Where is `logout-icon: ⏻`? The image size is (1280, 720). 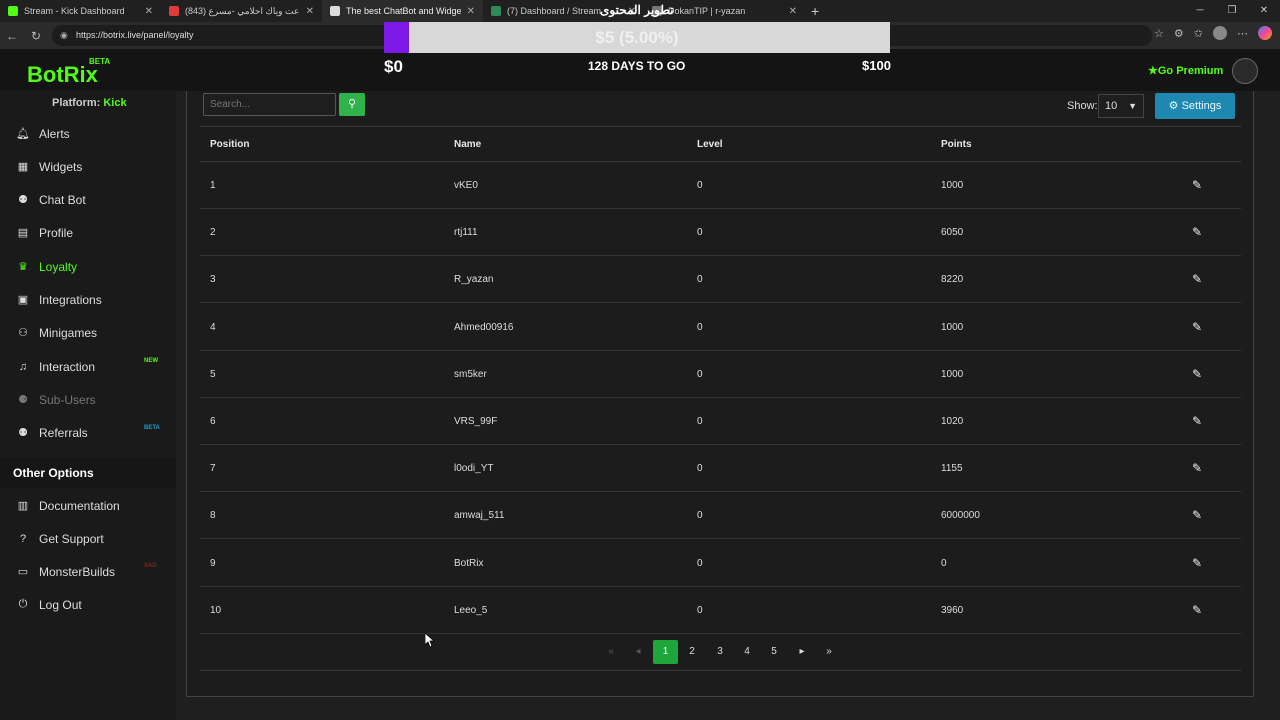
logout-icon: ⏻ is located at coordinates (23, 604).